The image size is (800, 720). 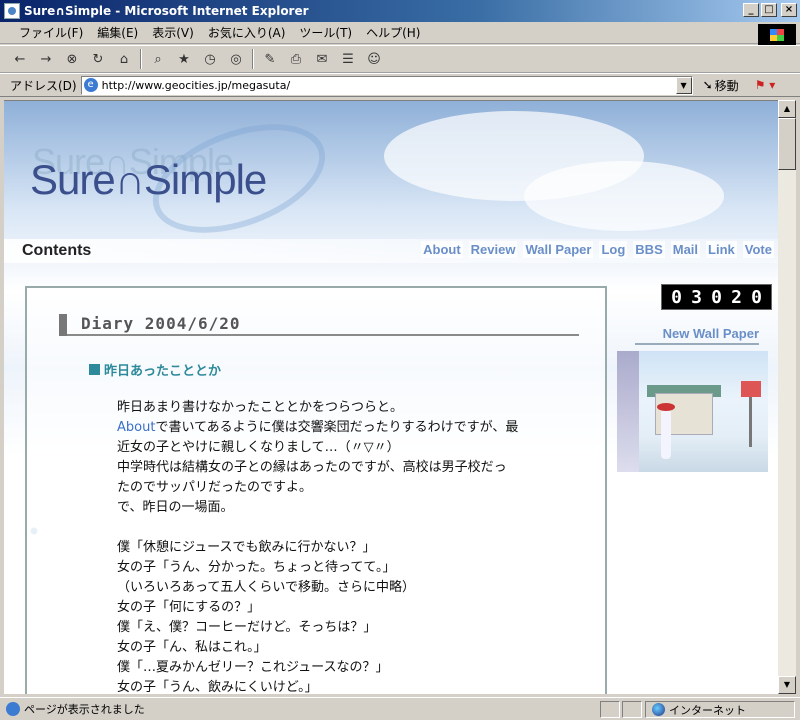 What do you see at coordinates (184, 59) in the screenshot?
I see `favorites-icon: ★` at bounding box center [184, 59].